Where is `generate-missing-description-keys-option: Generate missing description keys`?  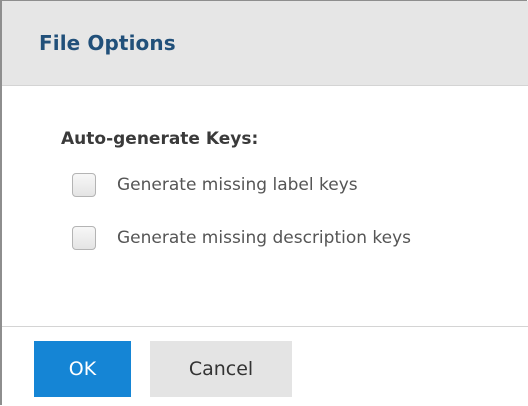 generate-missing-description-keys-option: Generate missing description keys is located at coordinates (241, 238).